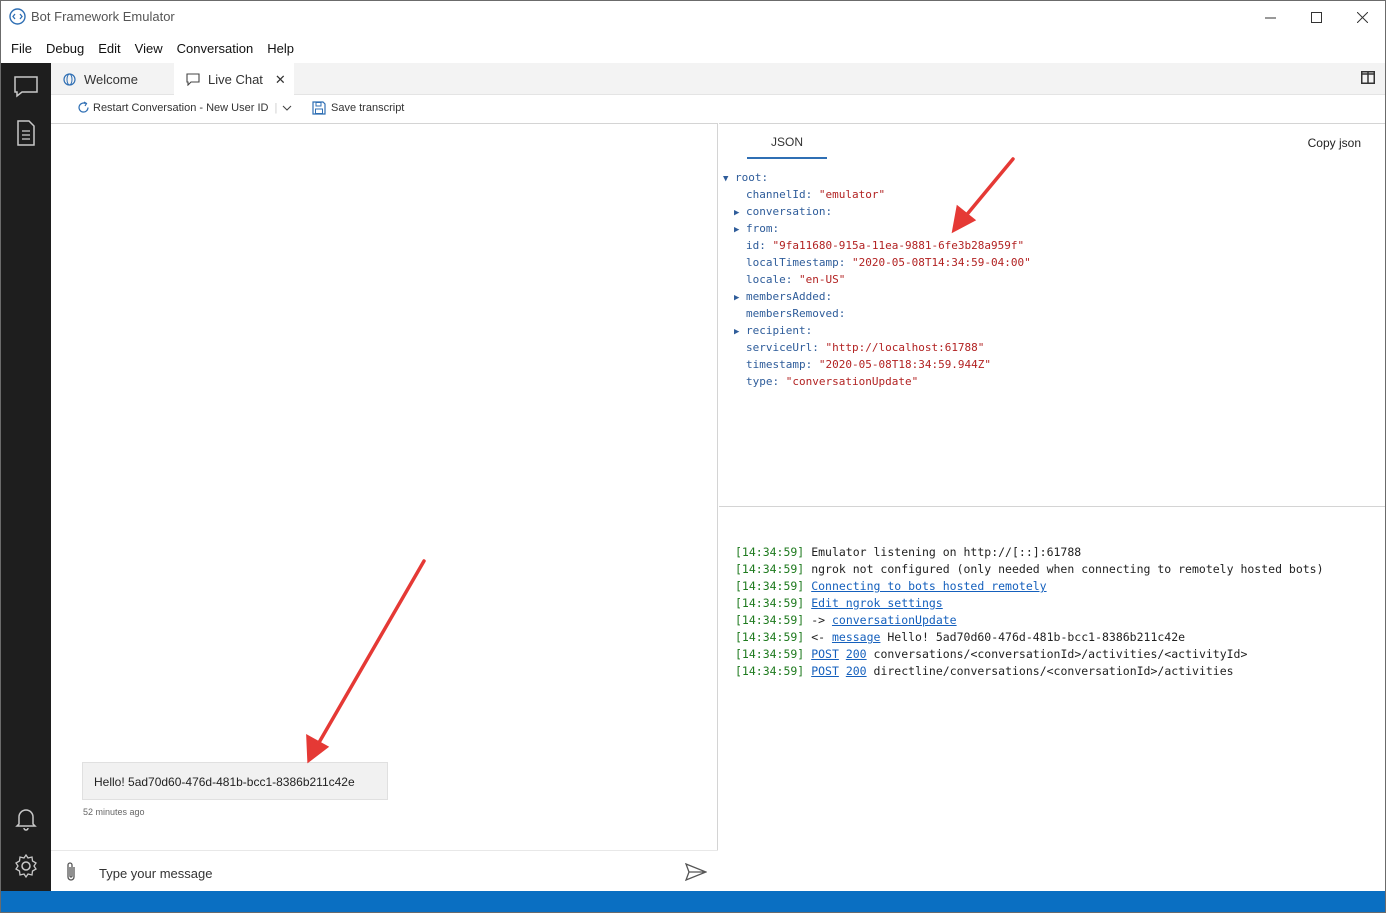 The image size is (1386, 913). I want to click on menu-bar: File Debug Edit View Conversation Help, so click(149, 49).